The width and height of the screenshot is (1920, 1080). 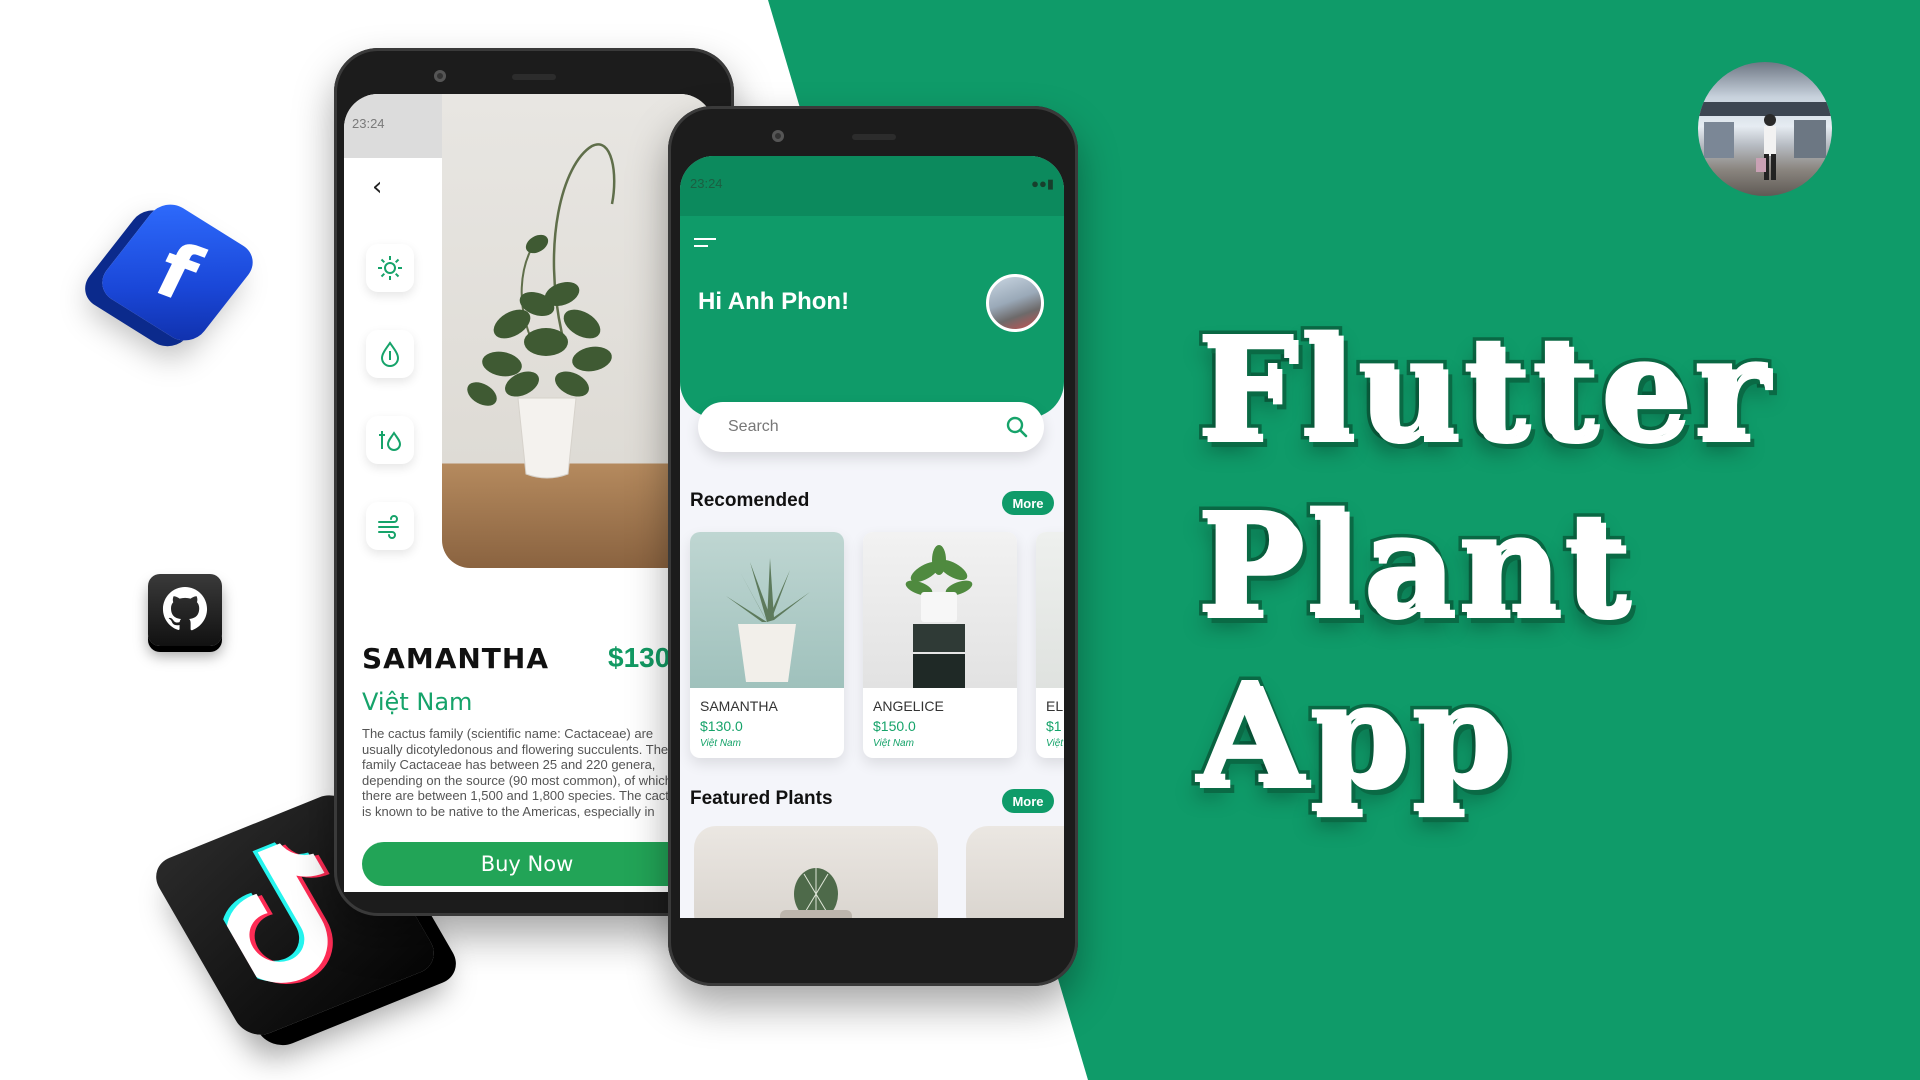 What do you see at coordinates (721, 726) in the screenshot?
I see `plant-card-price: $130.0` at bounding box center [721, 726].